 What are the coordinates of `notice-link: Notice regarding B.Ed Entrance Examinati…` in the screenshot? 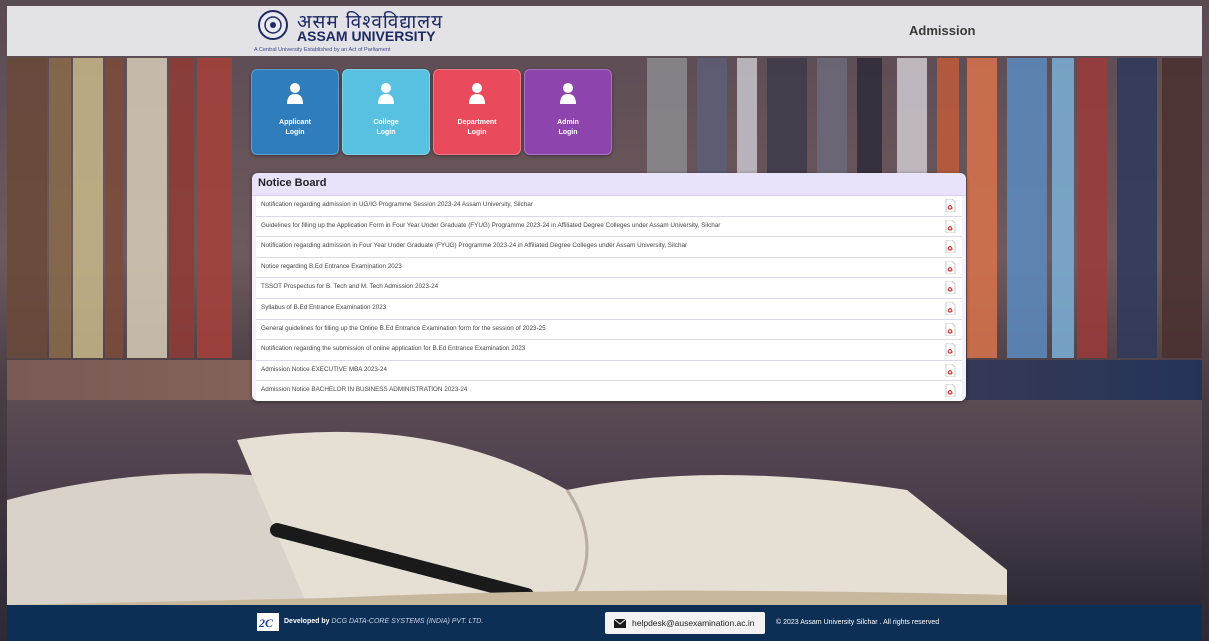 It's located at (331, 266).